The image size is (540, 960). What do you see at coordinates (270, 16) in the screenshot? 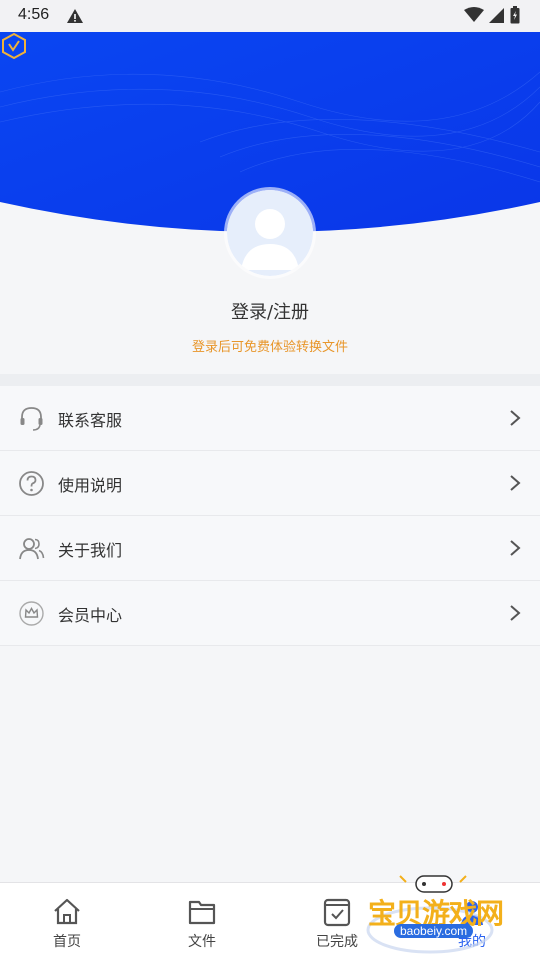
I see `status-bar: 4:56` at bounding box center [270, 16].